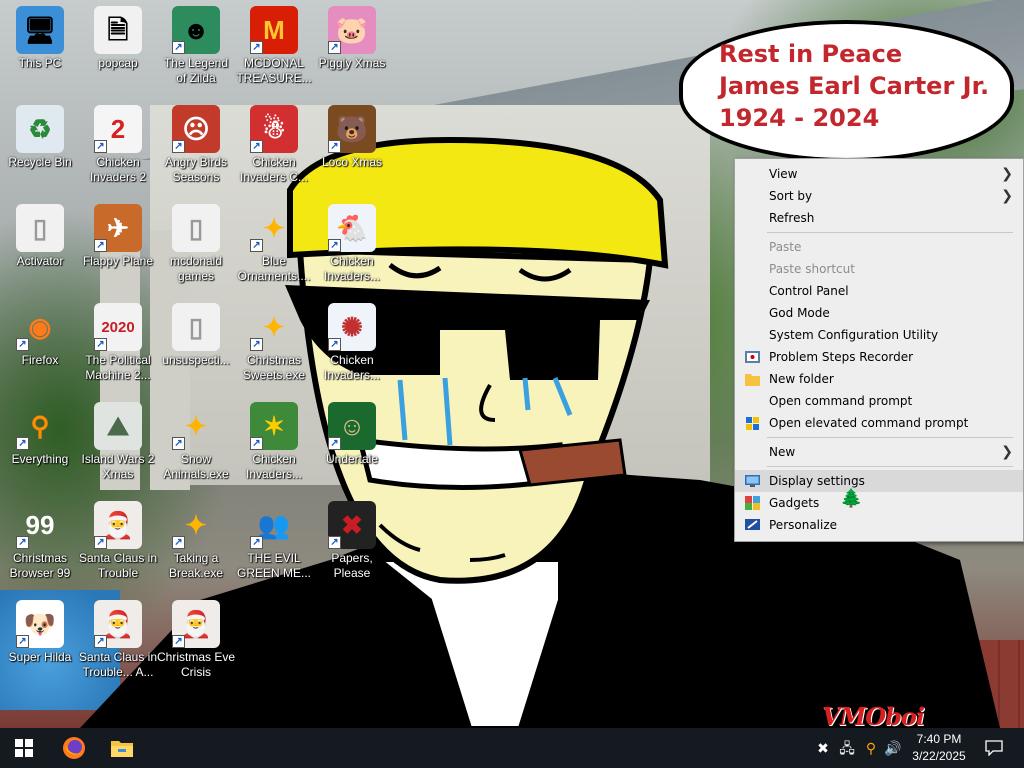 Image resolution: width=1024 pixels, height=768 pixels. What do you see at coordinates (196, 63) in the screenshot?
I see `desktop-icon-label-line: The Legend` at bounding box center [196, 63].